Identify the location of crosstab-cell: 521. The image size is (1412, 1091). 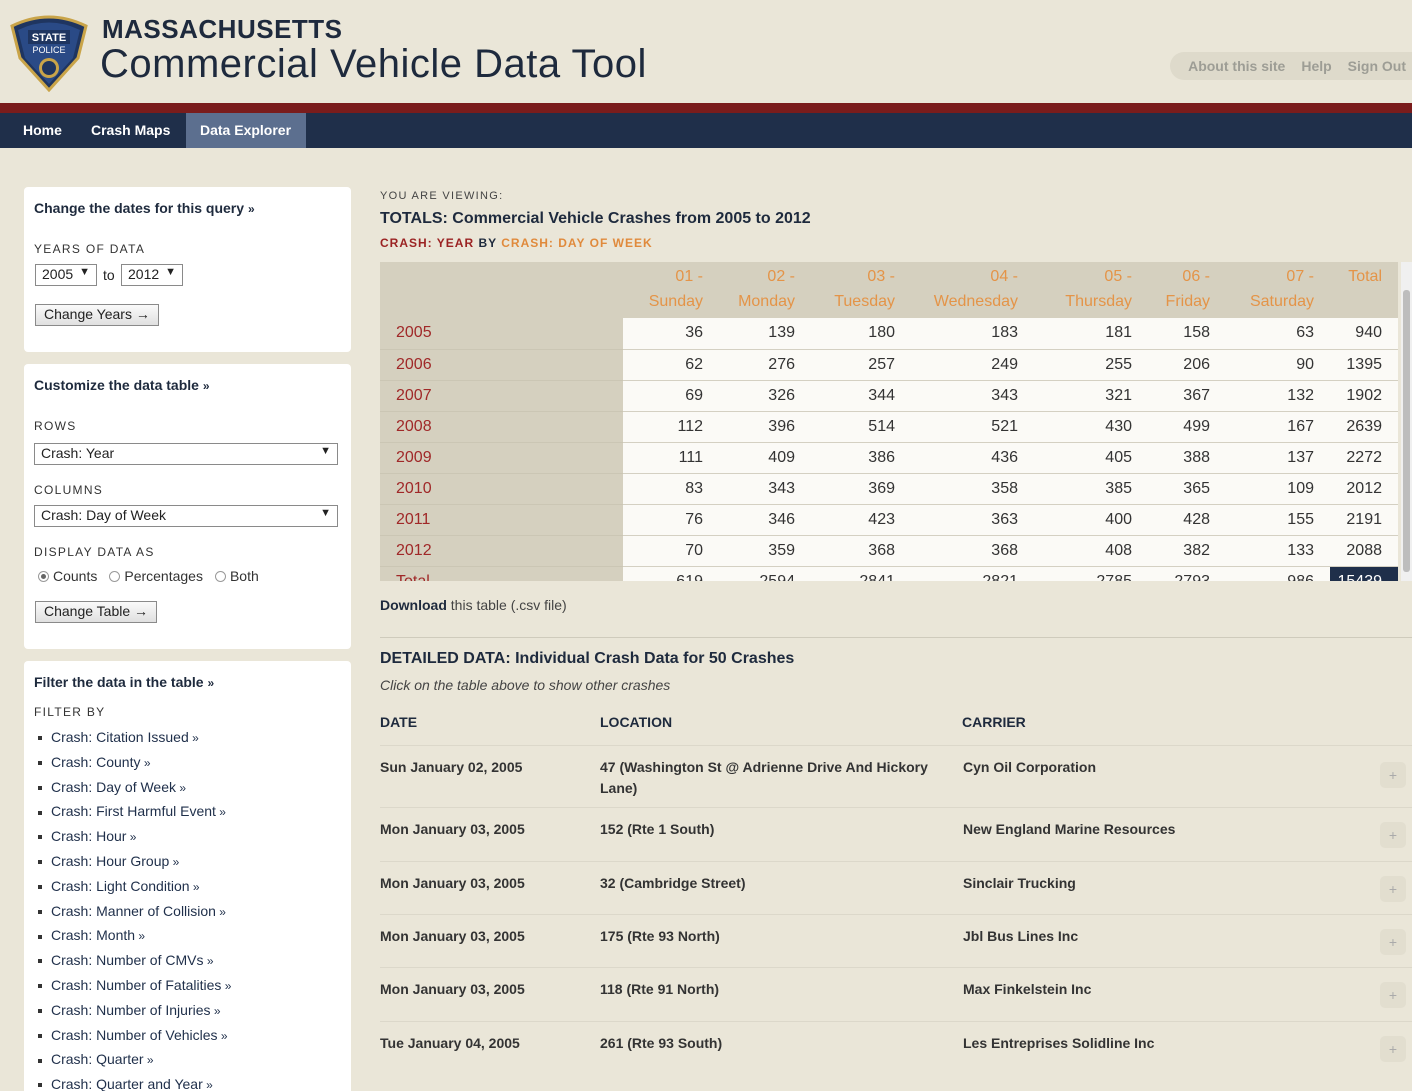
(972, 427).